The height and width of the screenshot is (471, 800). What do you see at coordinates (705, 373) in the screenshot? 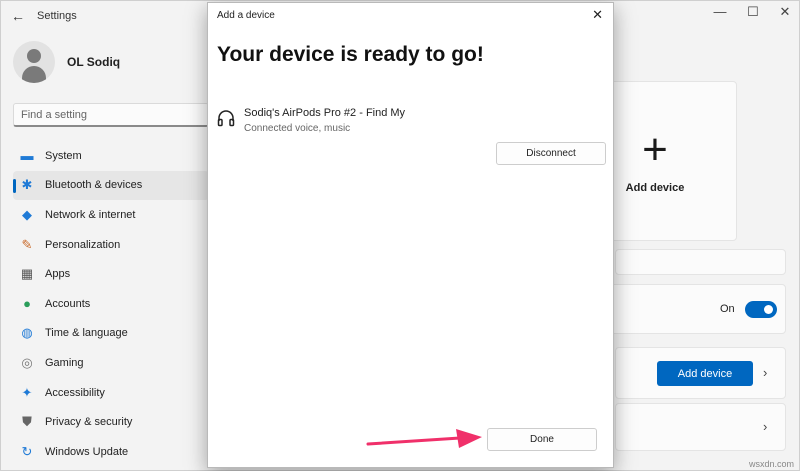
I see `add-device-button: Add device` at bounding box center [705, 373].